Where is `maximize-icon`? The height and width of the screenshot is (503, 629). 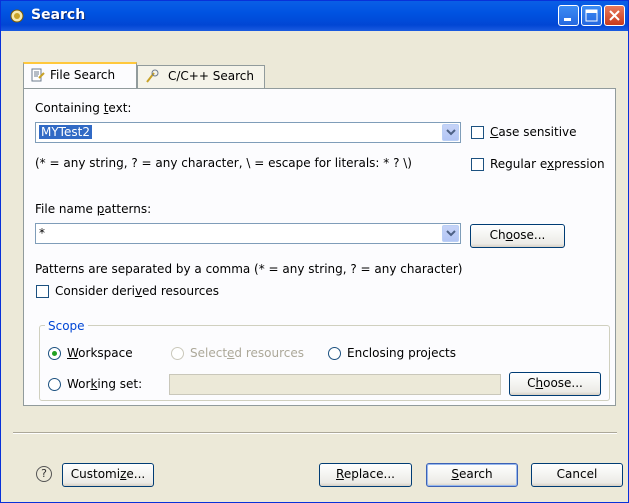
maximize-icon is located at coordinates (591, 15).